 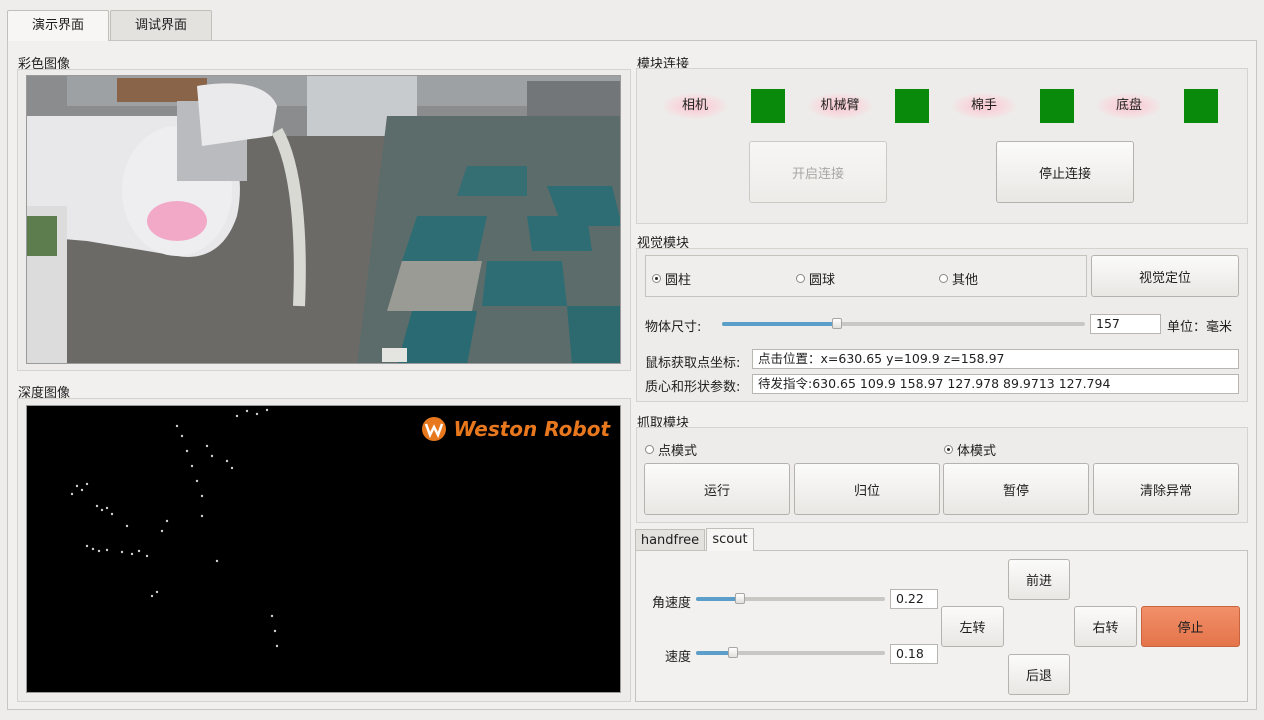 What do you see at coordinates (1190, 626) in the screenshot?
I see `chassis-stop-button: 停止` at bounding box center [1190, 626].